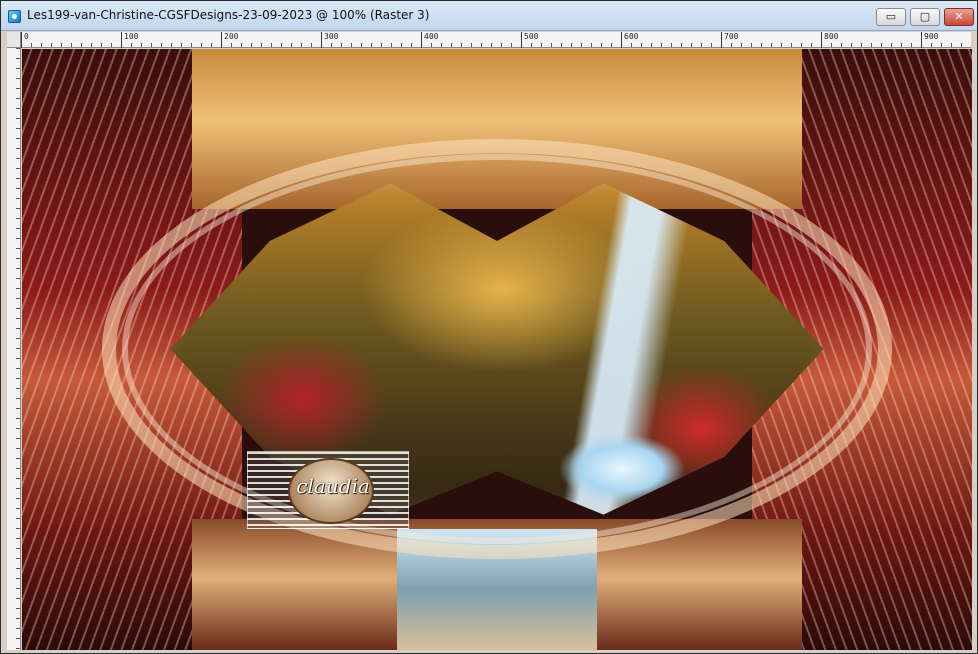 The height and width of the screenshot is (654, 978). What do you see at coordinates (14, 349) in the screenshot?
I see `vertical-ruler` at bounding box center [14, 349].